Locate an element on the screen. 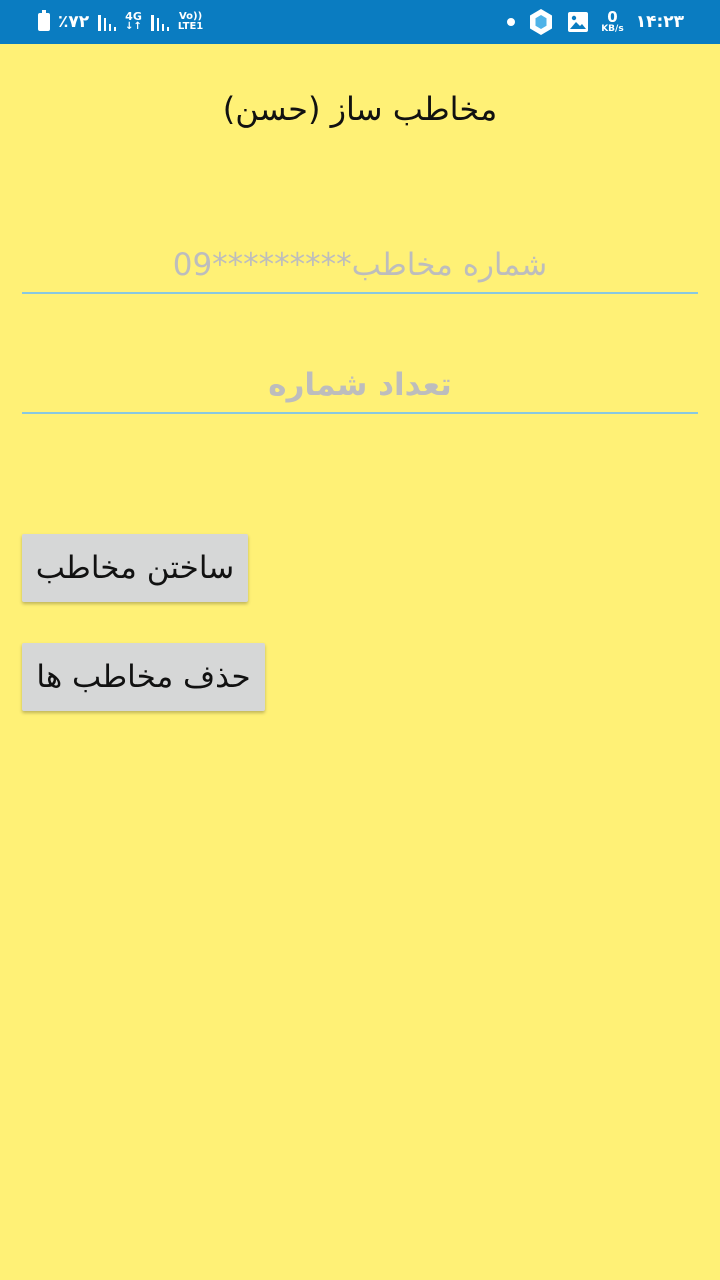 The image size is (720, 1280). gallery-icon is located at coordinates (578, 22).